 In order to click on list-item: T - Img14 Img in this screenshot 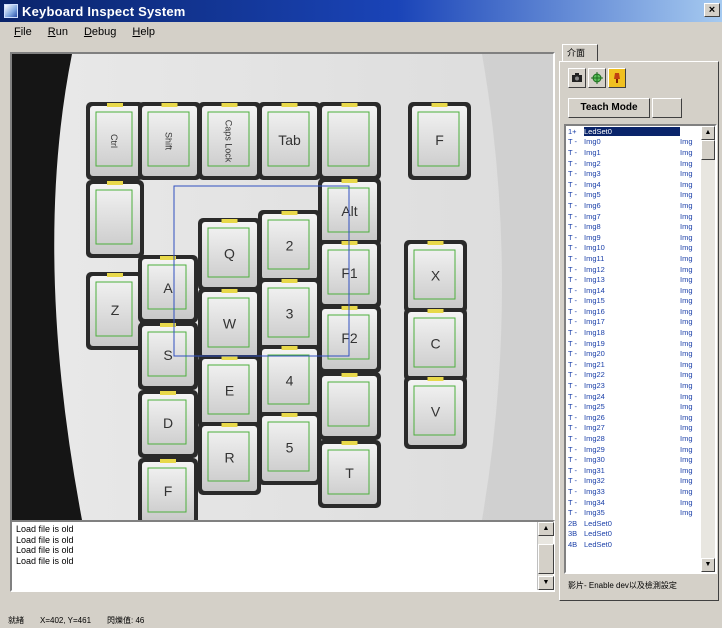, I will do `click(640, 290)`.